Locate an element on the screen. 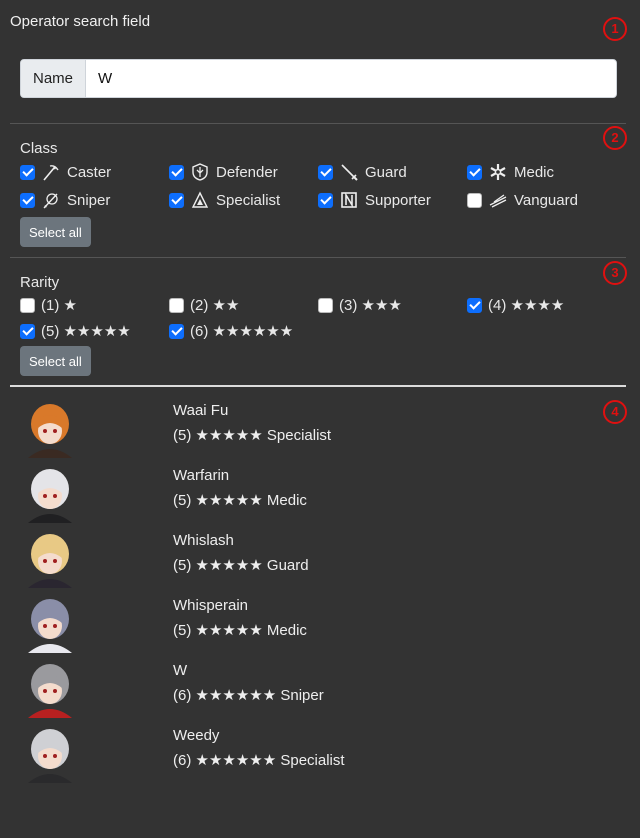 This screenshot has width=640, height=838. medic-icon is located at coordinates (498, 172).